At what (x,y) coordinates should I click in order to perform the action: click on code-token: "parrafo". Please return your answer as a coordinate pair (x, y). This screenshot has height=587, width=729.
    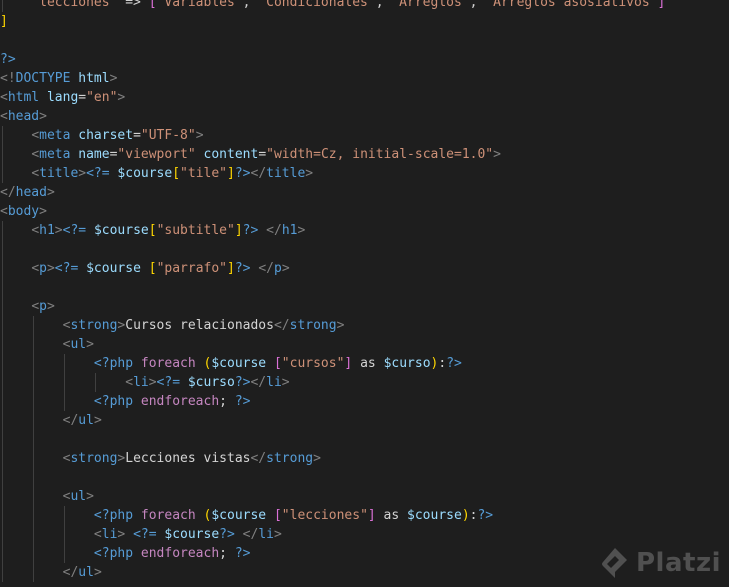
    Looking at the image, I should click on (192, 268).